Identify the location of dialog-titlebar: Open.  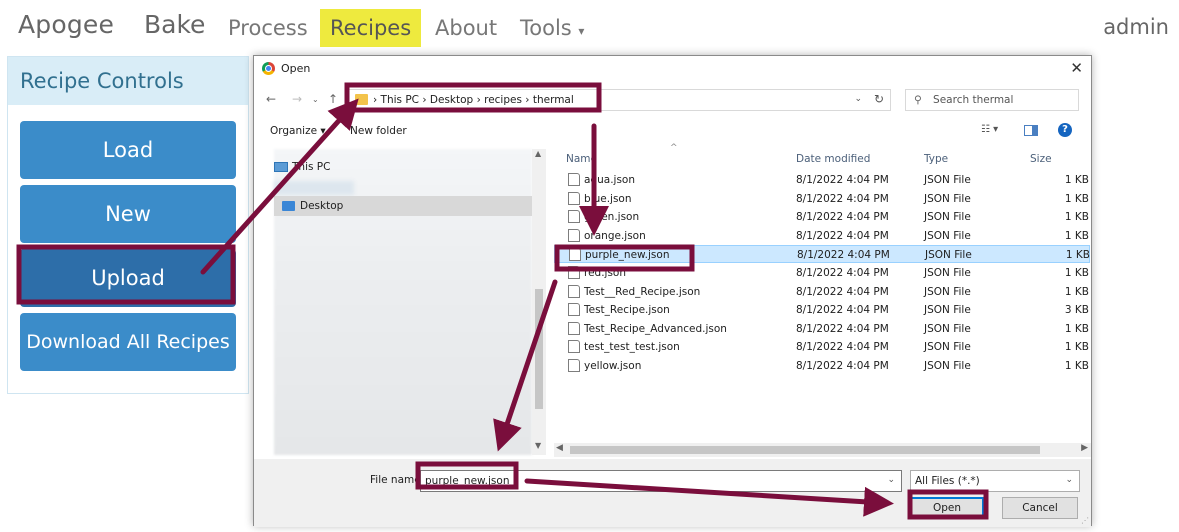
(286, 68).